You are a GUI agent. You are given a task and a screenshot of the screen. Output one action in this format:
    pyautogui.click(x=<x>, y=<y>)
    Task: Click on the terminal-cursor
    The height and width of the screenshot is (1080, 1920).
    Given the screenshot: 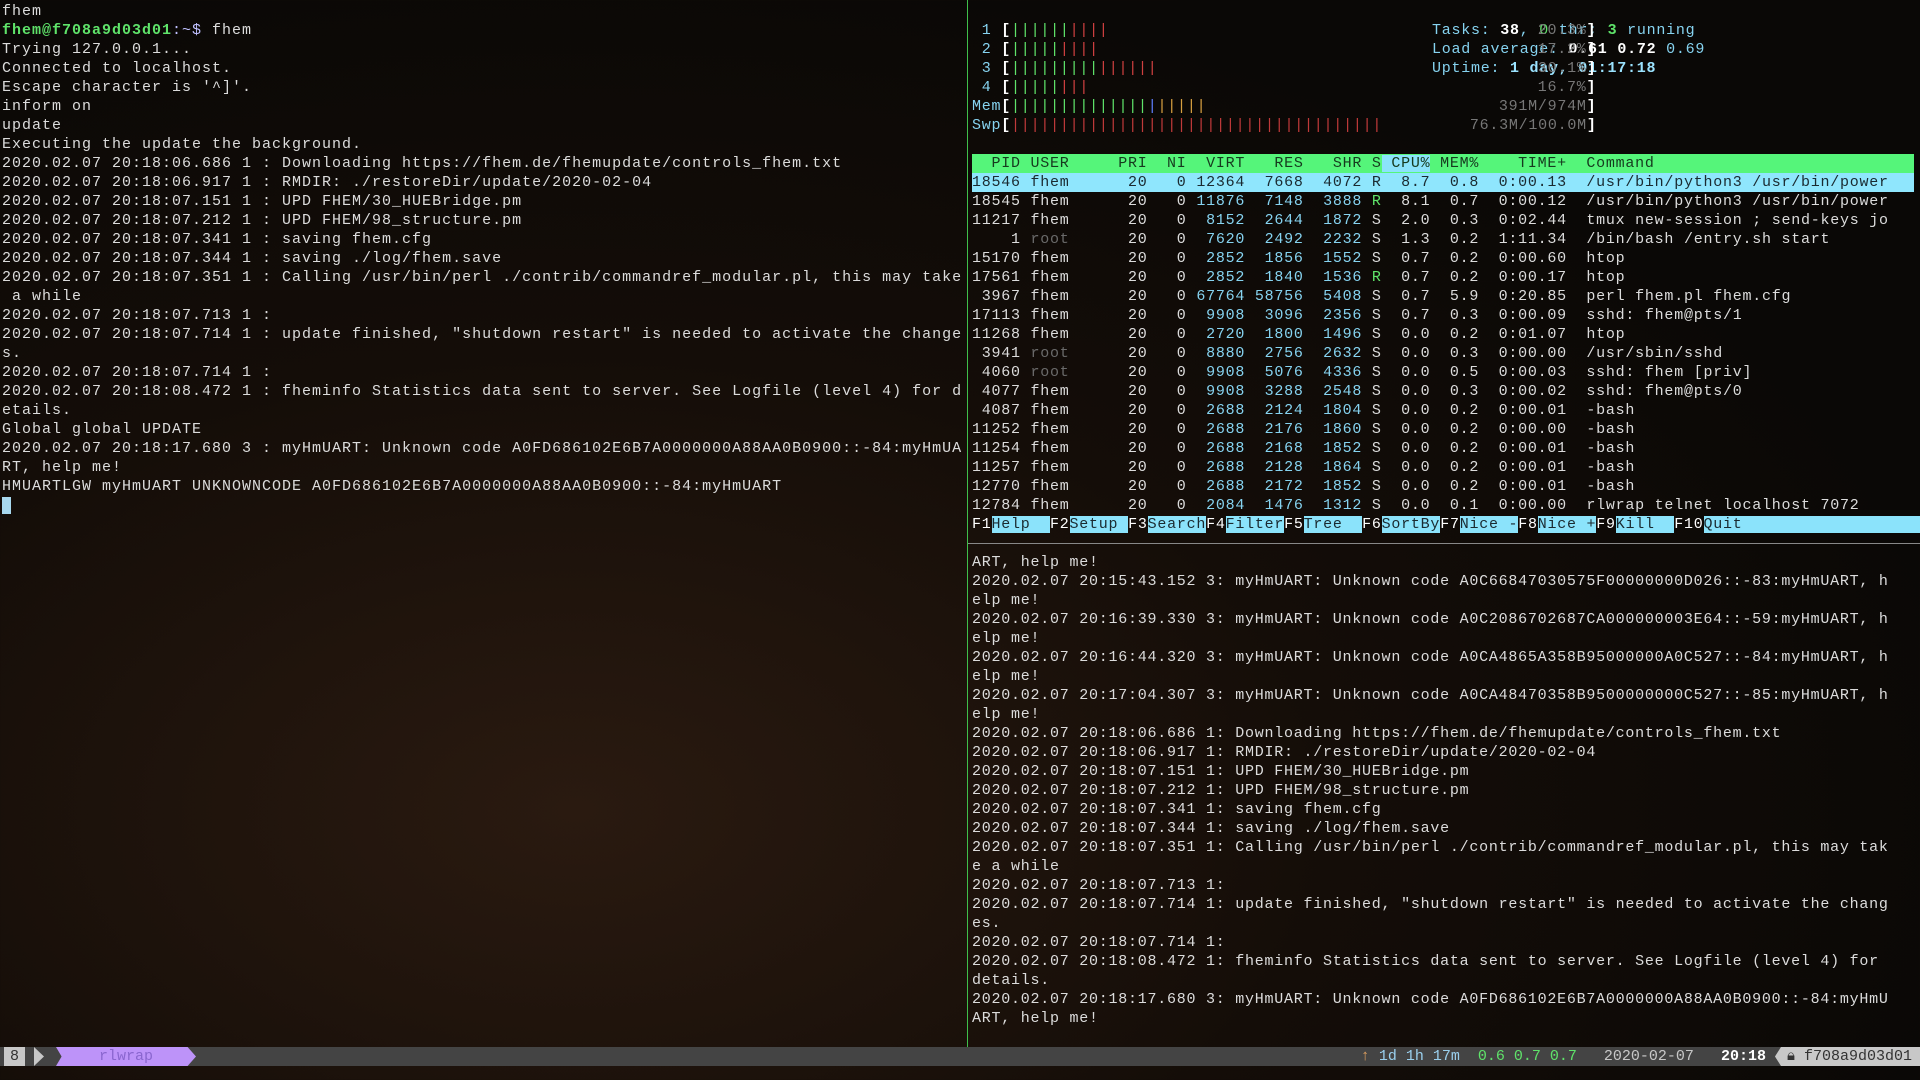 What is the action you would take?
    pyautogui.click(x=6, y=505)
    